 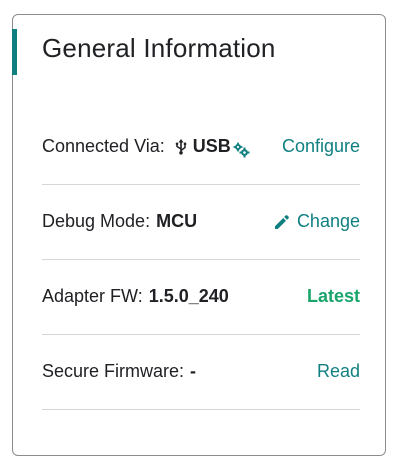 I want to click on debug-mode-row: Debug Mode: MCU Change, so click(x=201, y=222).